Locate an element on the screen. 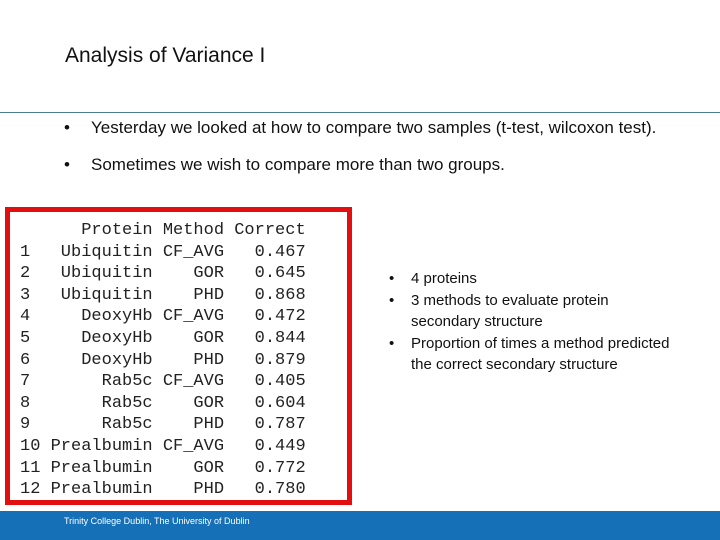  table-row: 9 Rab5c PHD 0.787 is located at coordinates (163, 425).